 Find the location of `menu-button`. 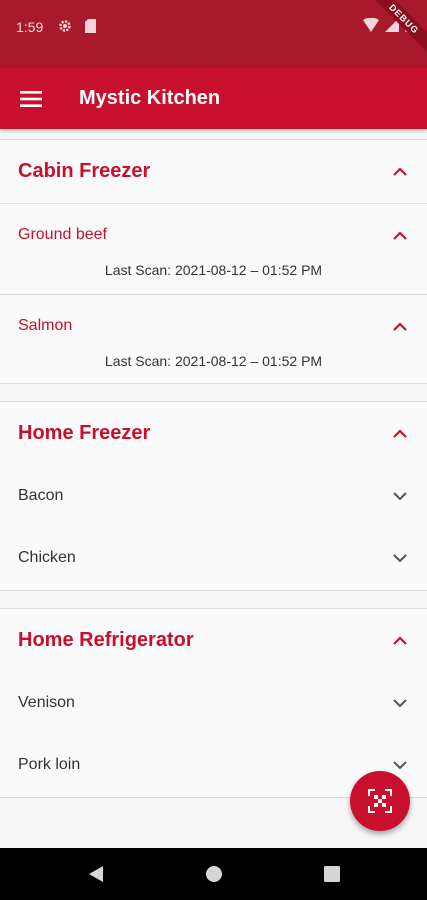

menu-button is located at coordinates (31, 98).